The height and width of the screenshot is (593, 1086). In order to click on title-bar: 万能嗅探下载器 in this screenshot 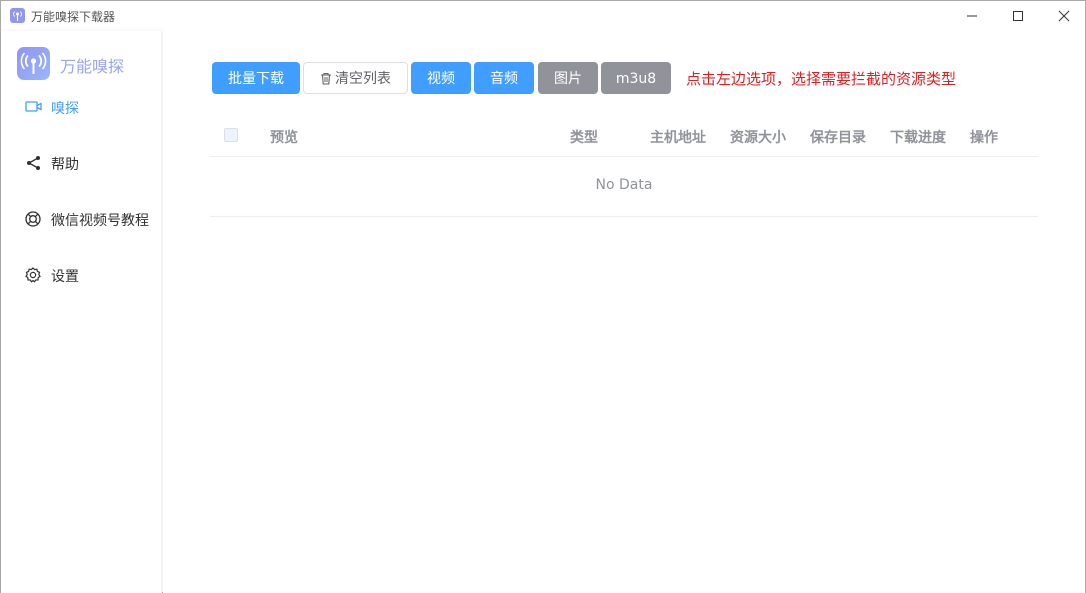, I will do `click(543, 16)`.